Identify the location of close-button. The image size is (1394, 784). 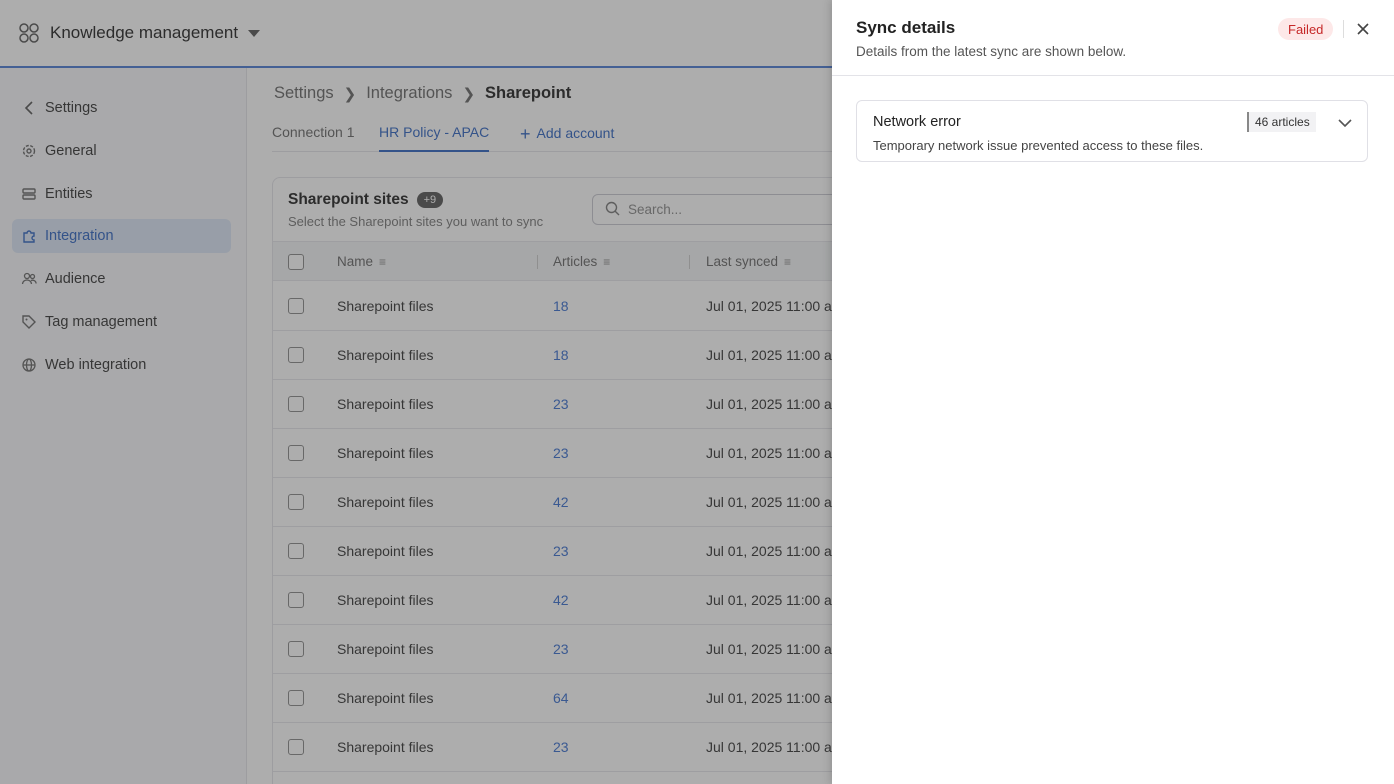
(1363, 29).